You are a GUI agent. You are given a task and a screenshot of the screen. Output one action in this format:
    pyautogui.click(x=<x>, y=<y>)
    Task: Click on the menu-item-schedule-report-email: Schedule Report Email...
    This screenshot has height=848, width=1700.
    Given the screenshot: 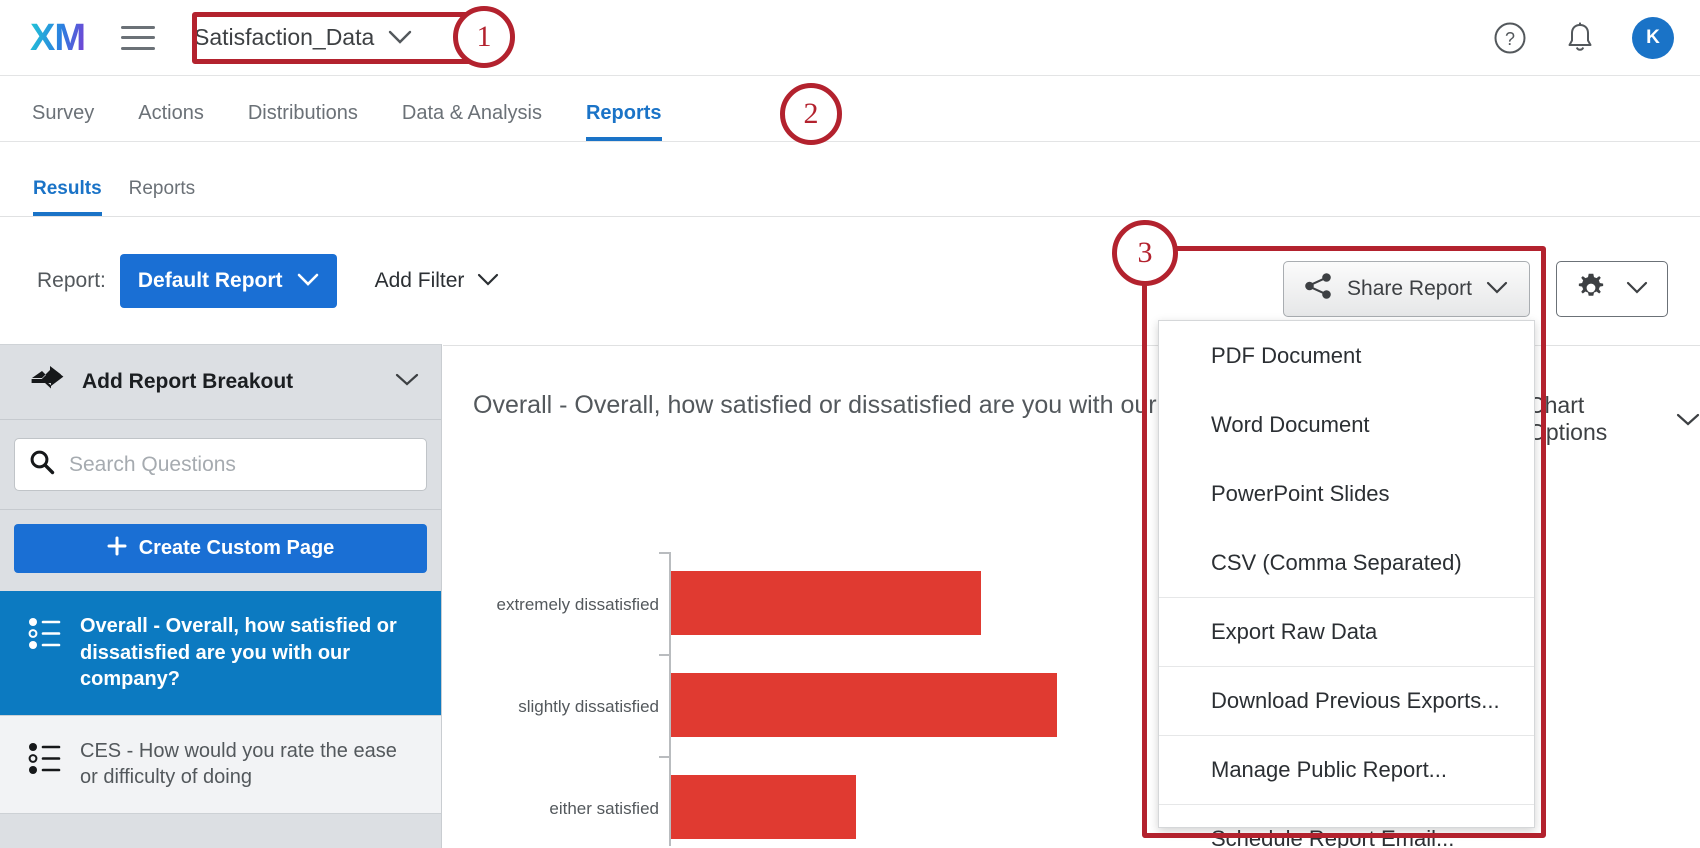 What is the action you would take?
    pyautogui.click(x=1346, y=826)
    